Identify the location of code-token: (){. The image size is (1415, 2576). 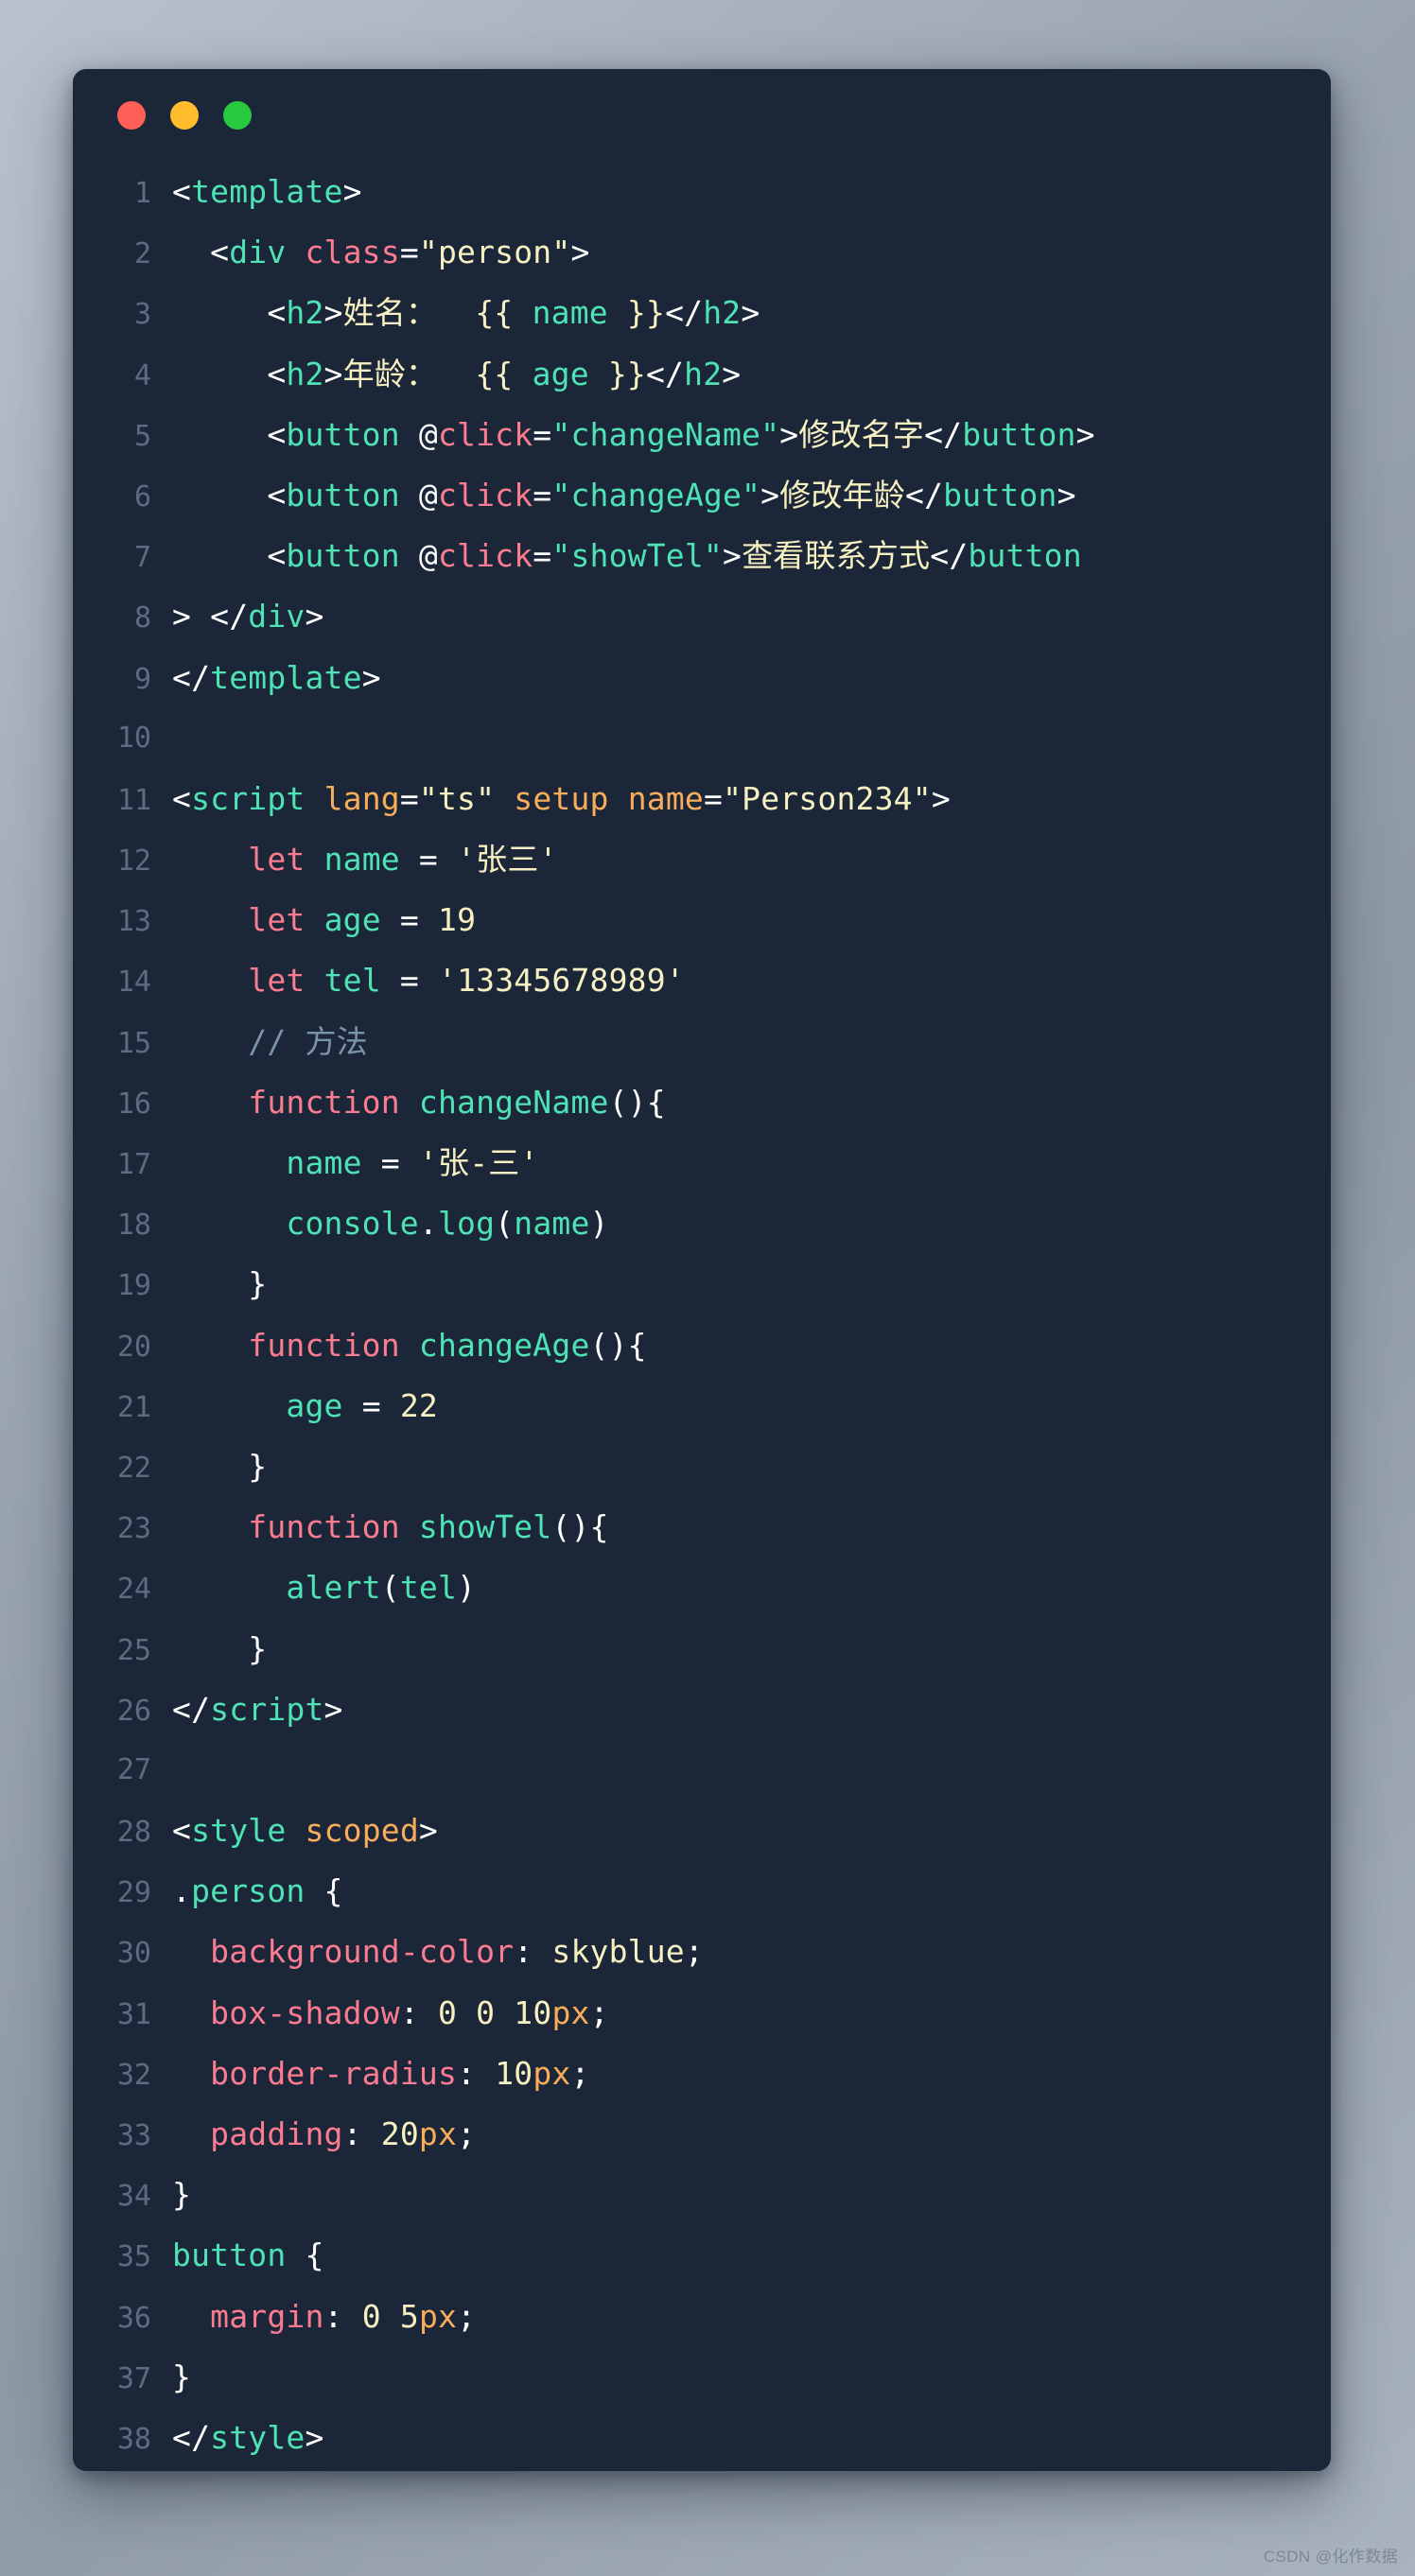
(637, 1102).